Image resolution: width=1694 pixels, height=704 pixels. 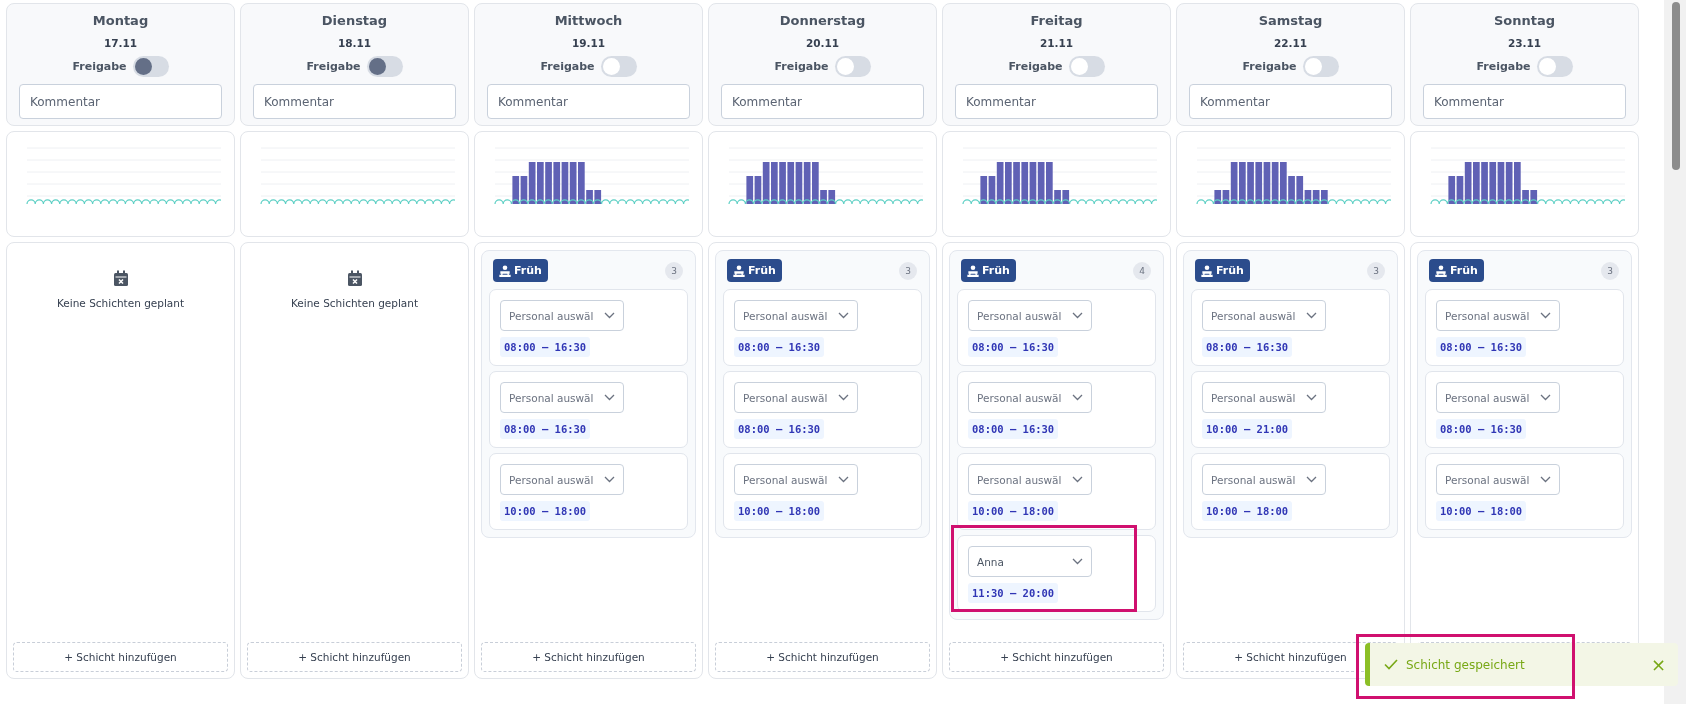 What do you see at coordinates (1290, 20) in the screenshot?
I see `day-name: Samstag` at bounding box center [1290, 20].